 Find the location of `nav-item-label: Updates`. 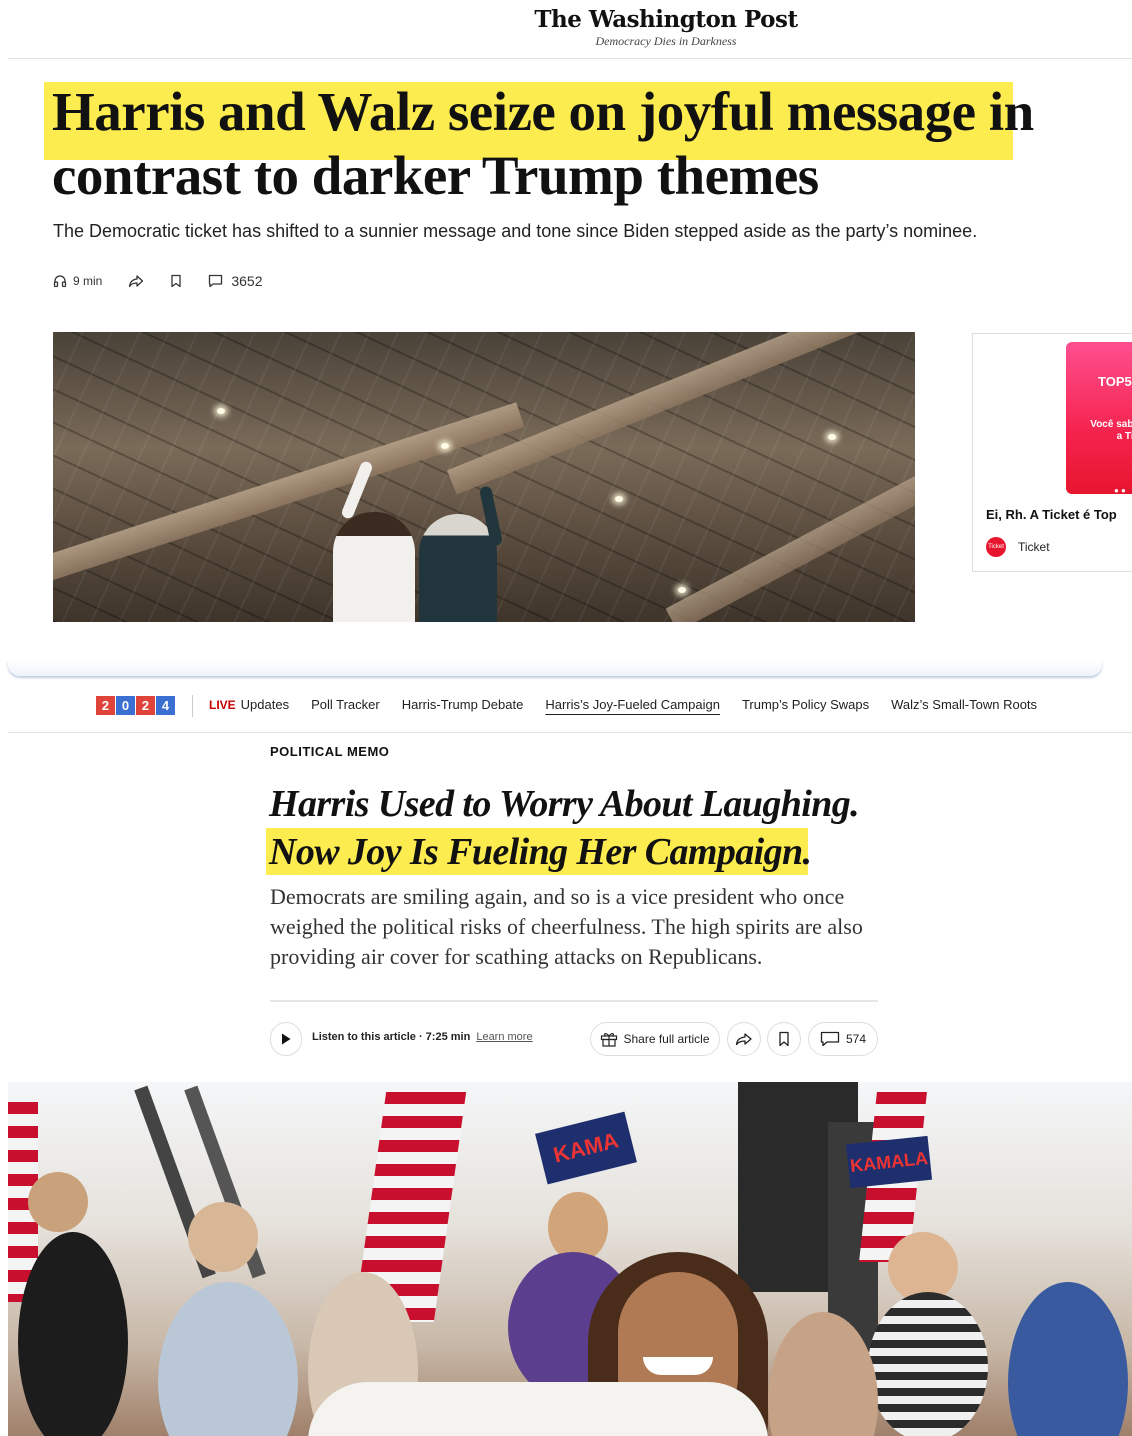

nav-item-label: Updates is located at coordinates (265, 704).